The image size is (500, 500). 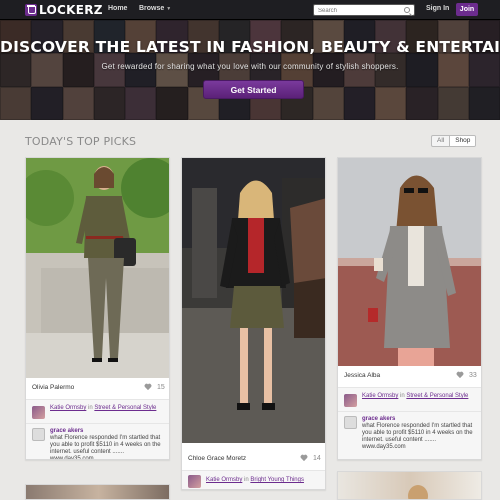 What do you see at coordinates (253, 89) in the screenshot?
I see `get-started-button: Get Started` at bounding box center [253, 89].